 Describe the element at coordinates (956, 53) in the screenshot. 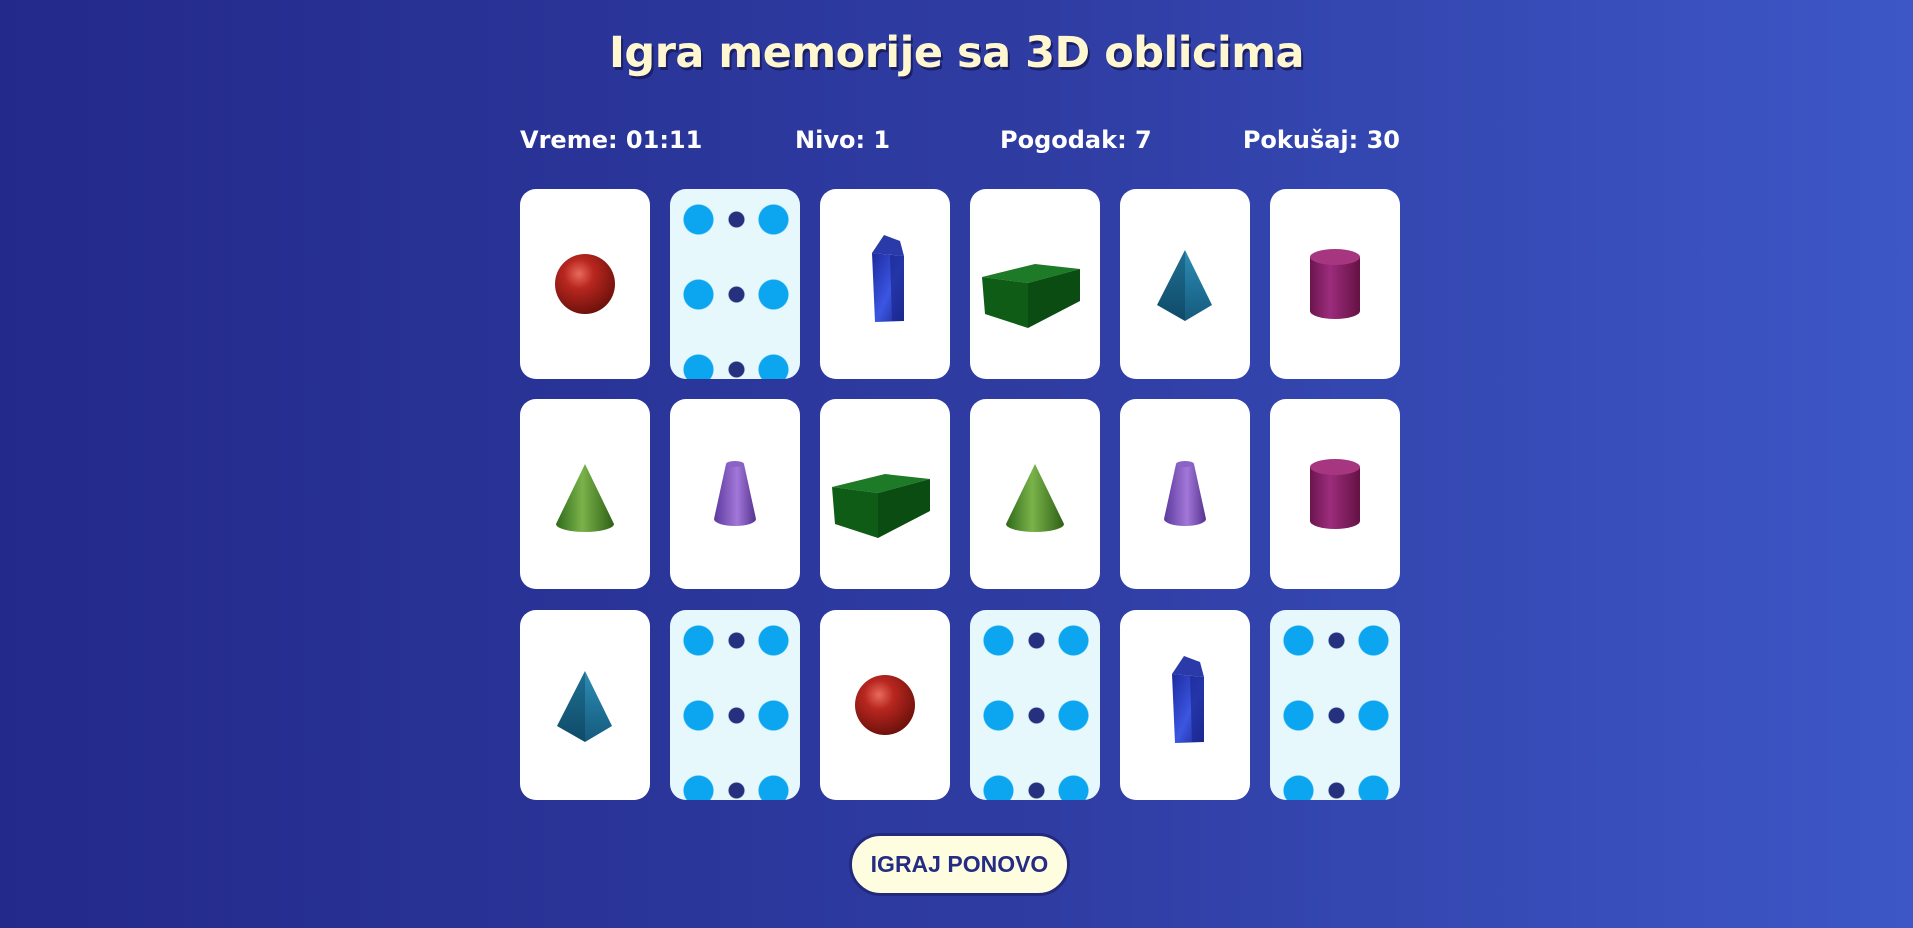

I see `game-title: Igra memorije sa 3D oblicima` at that location.